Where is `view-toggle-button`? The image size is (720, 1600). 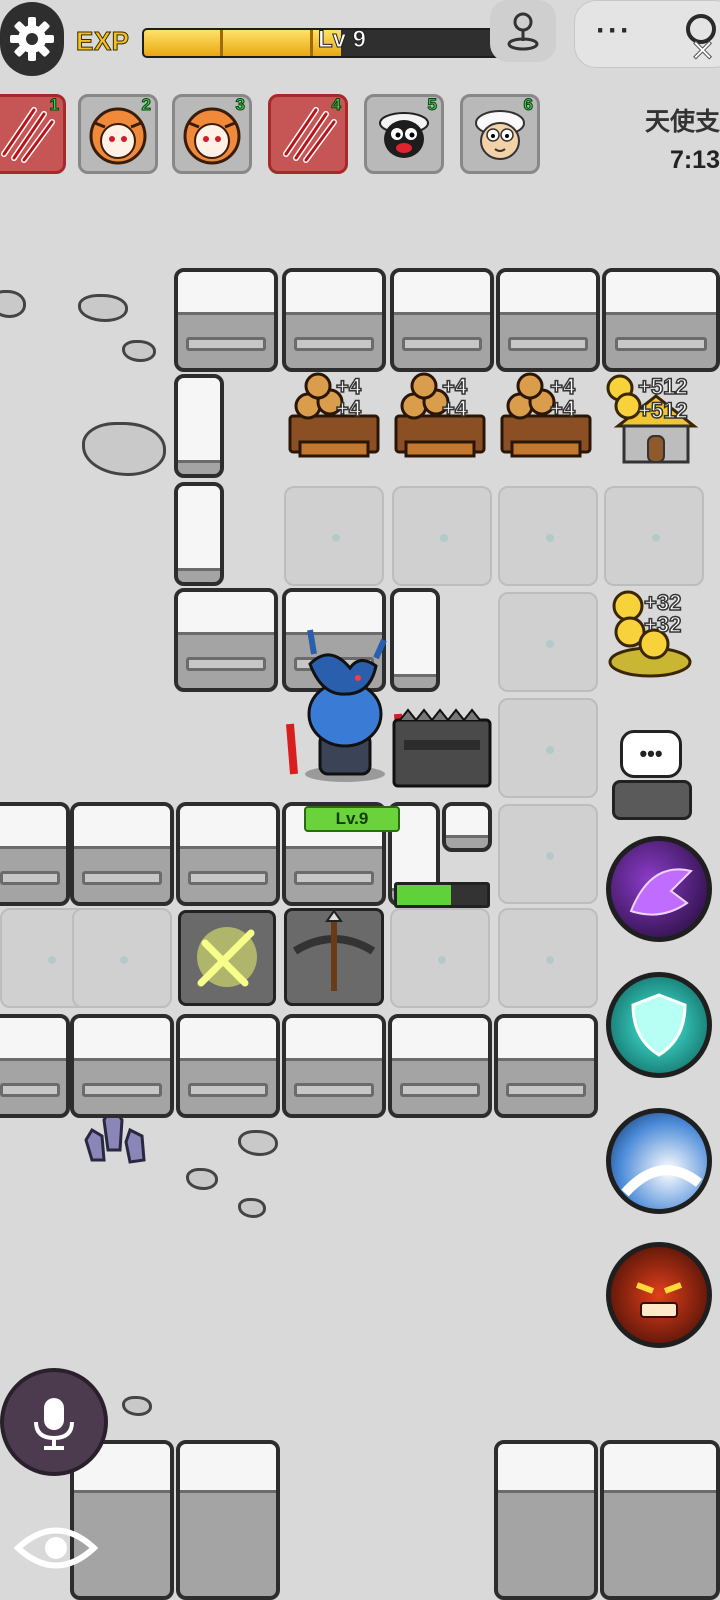
view-toggle-button is located at coordinates (56, 1548).